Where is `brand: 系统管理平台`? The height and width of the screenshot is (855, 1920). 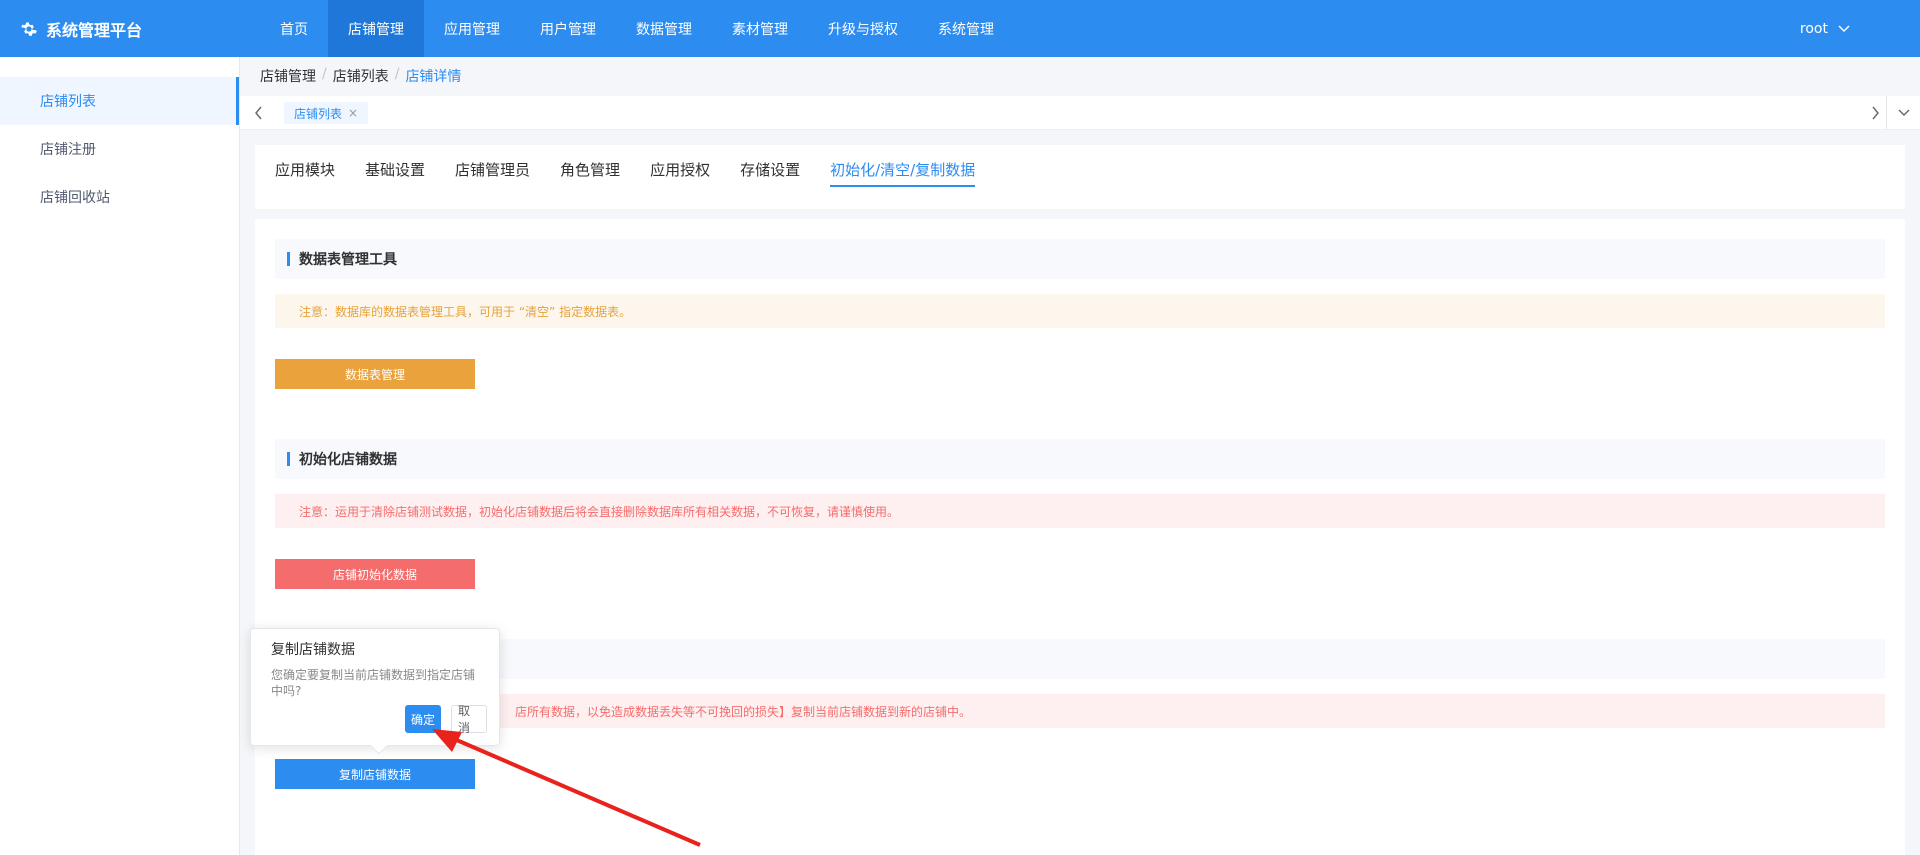
brand: 系统管理平台 is located at coordinates (81, 28).